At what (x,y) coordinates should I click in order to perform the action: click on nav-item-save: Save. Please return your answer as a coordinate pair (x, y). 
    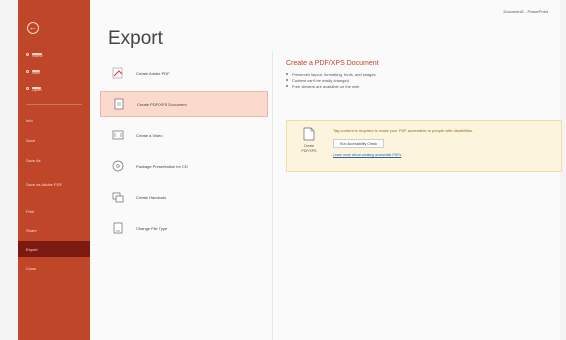
    Looking at the image, I should click on (54, 140).